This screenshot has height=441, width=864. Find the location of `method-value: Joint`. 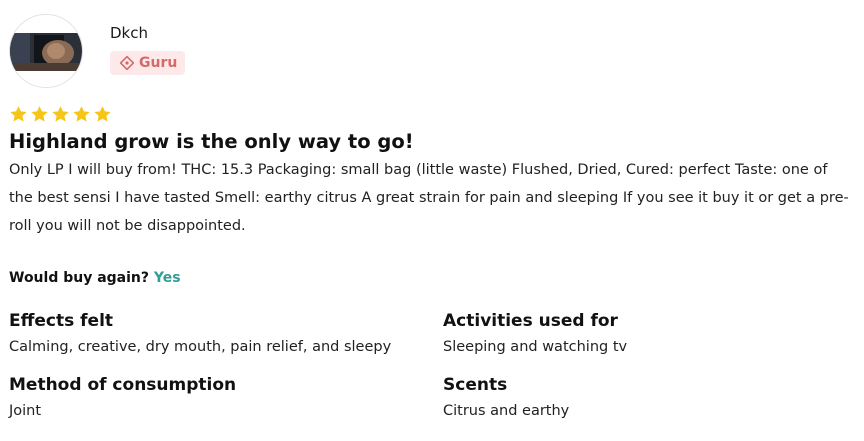

method-value: Joint is located at coordinates (25, 411).